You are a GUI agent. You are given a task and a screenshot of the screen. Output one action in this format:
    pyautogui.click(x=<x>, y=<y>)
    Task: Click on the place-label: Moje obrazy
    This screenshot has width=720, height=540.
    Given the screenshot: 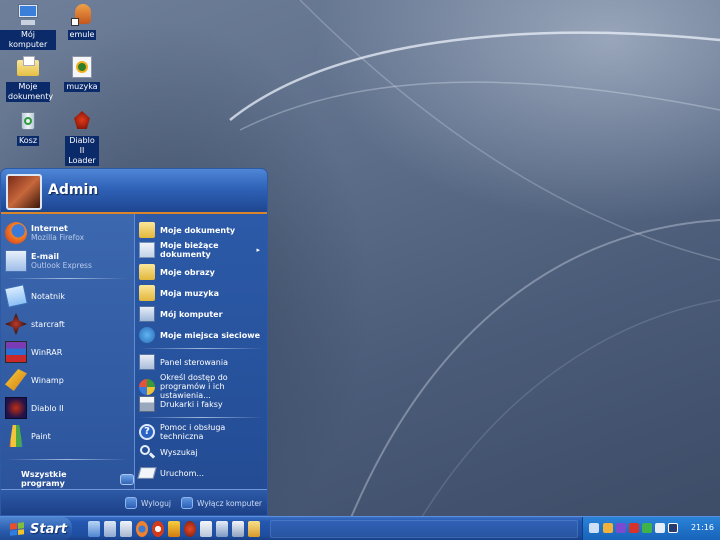 What is the action you would take?
    pyautogui.click(x=187, y=272)
    